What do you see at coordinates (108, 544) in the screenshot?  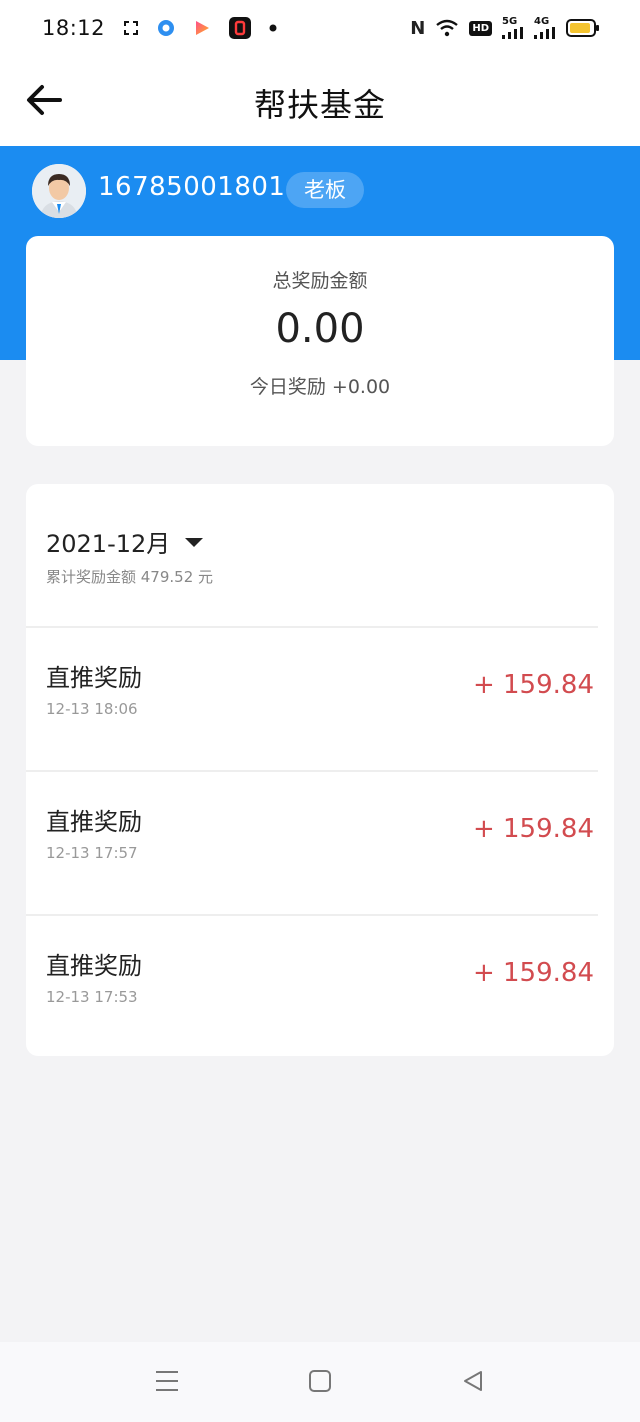 I see `month-label: 2021-12月` at bounding box center [108, 544].